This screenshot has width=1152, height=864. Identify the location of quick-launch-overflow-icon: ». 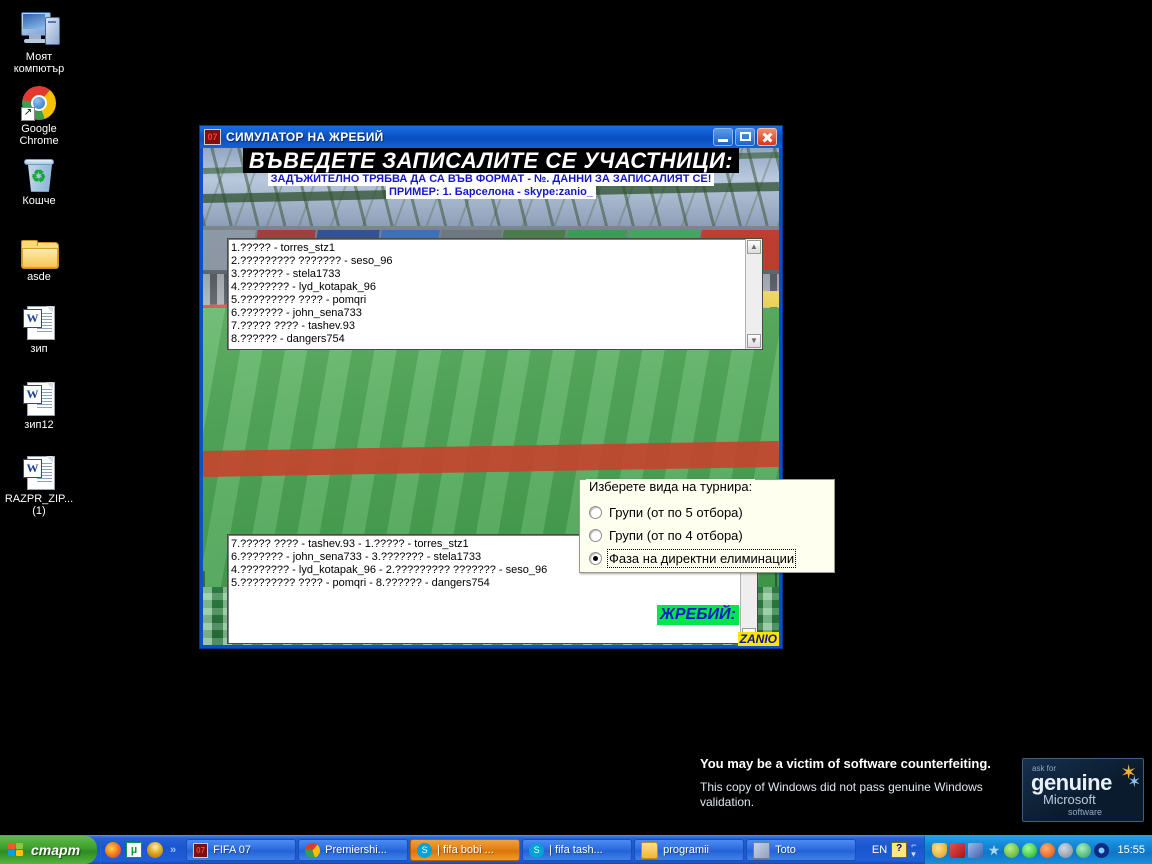
(173, 850).